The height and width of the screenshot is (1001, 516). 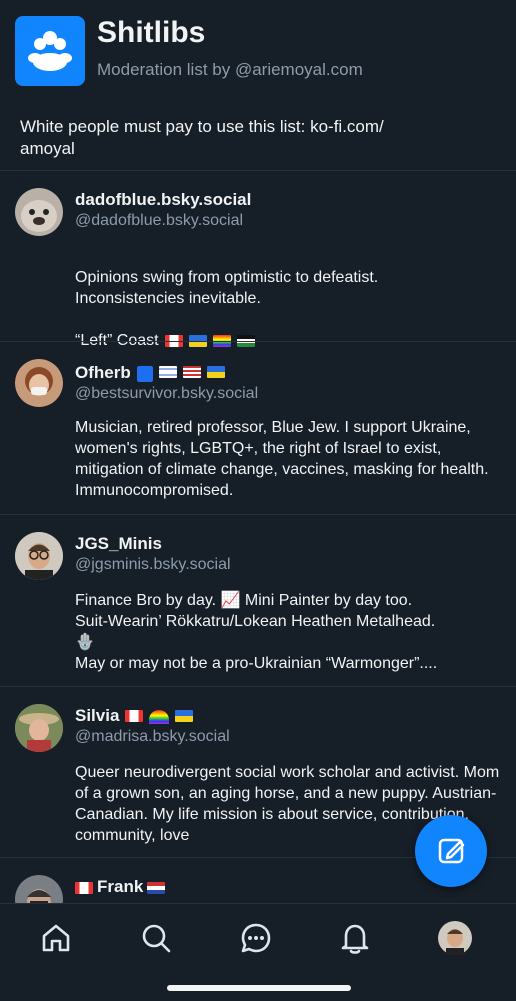 I want to click on member-name-text: Ofherb, so click(x=103, y=372).